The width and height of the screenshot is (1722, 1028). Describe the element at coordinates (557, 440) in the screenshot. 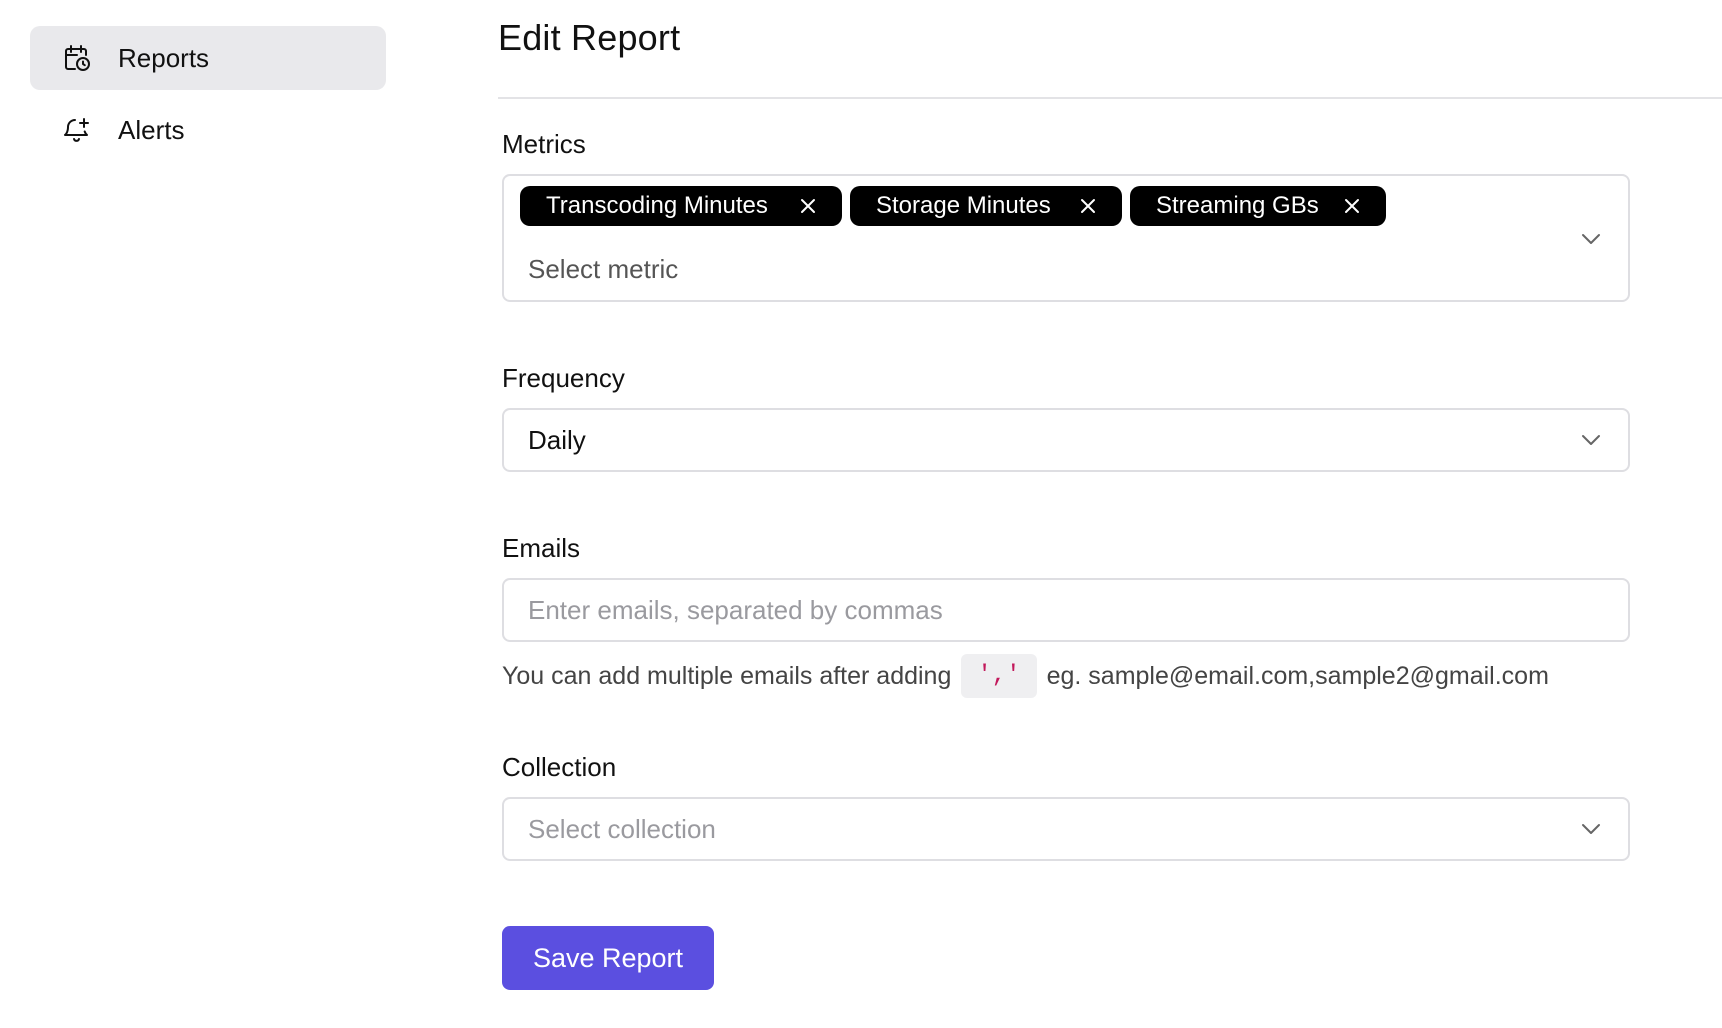

I see `frequency-value: Daily` at that location.